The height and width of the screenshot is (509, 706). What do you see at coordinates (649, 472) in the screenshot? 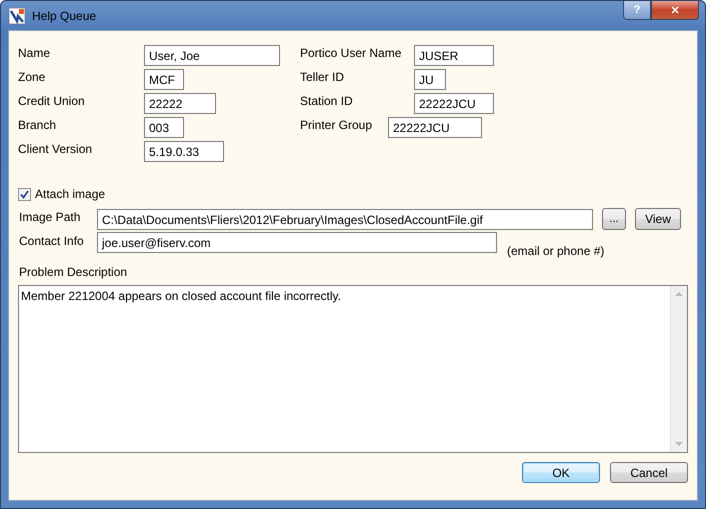
I see `cancel-button: Cancel` at bounding box center [649, 472].